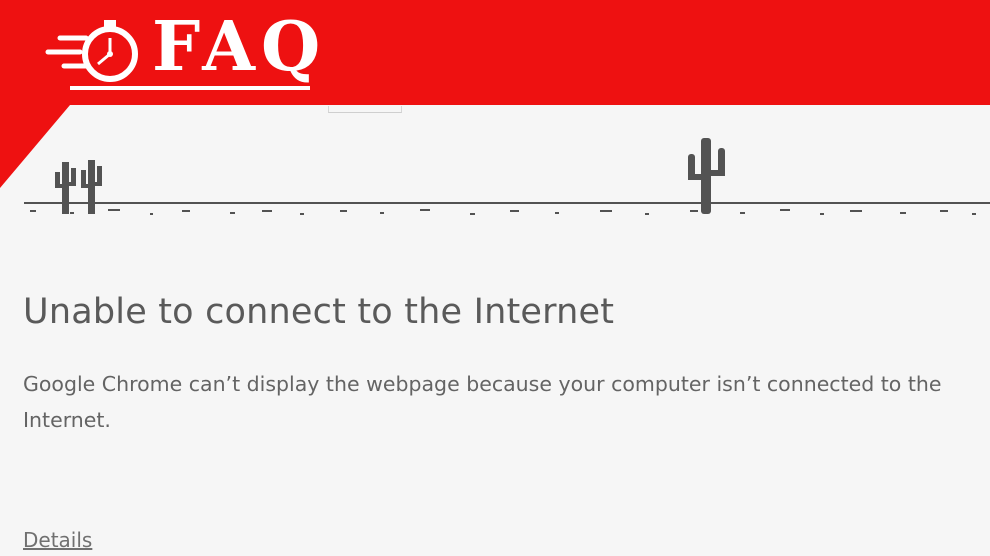 The width and height of the screenshot is (990, 556). Describe the element at coordinates (91, 51) in the screenshot. I see `stopwatch-icon` at that location.